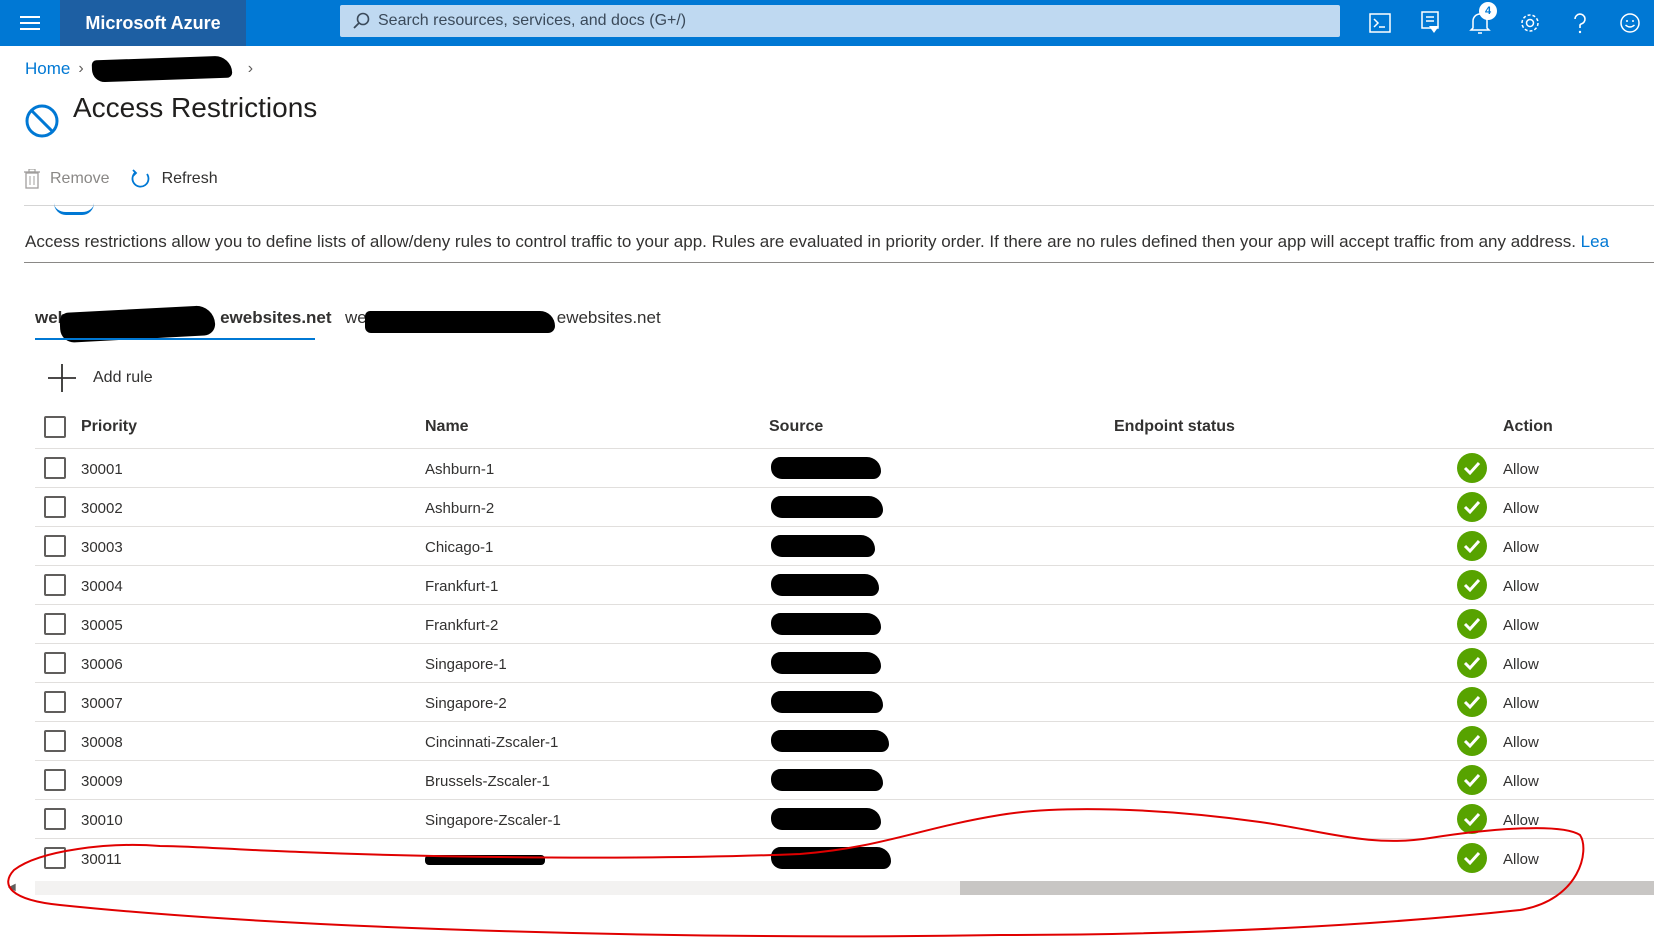 The image size is (1654, 944). I want to click on table-row: 30009 Brussels-Zscaler-1 Allow, so click(844, 779).